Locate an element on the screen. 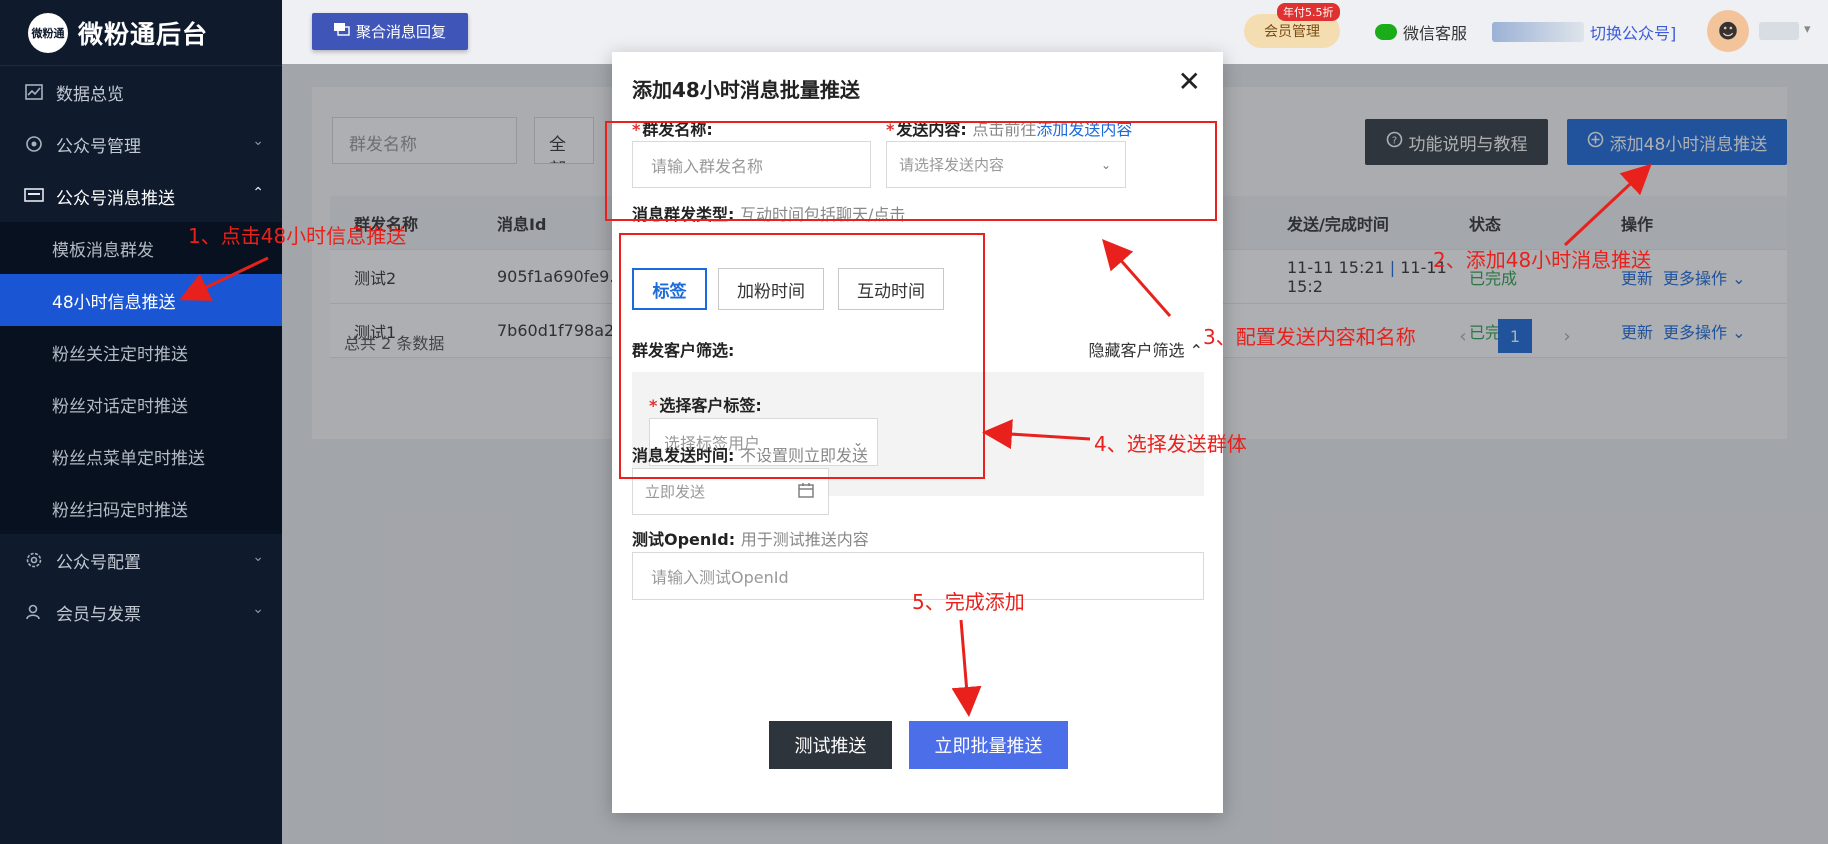 The width and height of the screenshot is (1828, 844). wechat-service-link: 微信客服 is located at coordinates (1421, 32).